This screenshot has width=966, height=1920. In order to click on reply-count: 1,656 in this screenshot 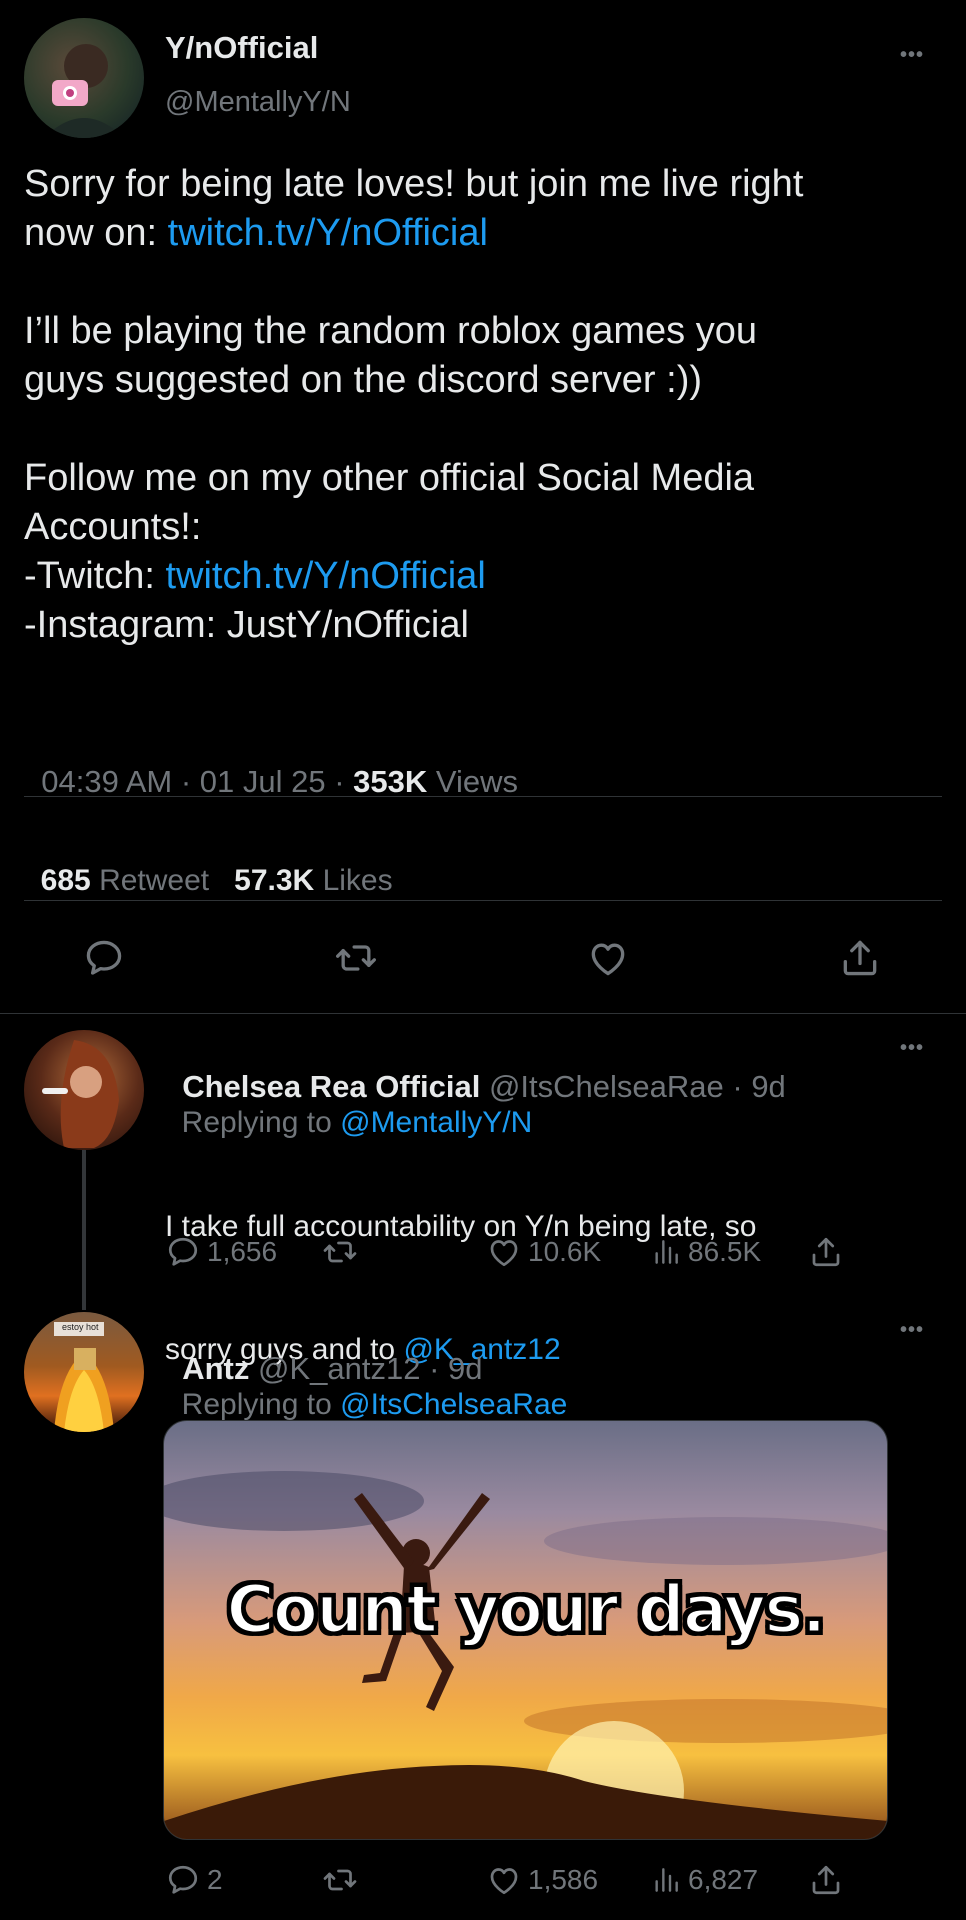, I will do `click(242, 1251)`.